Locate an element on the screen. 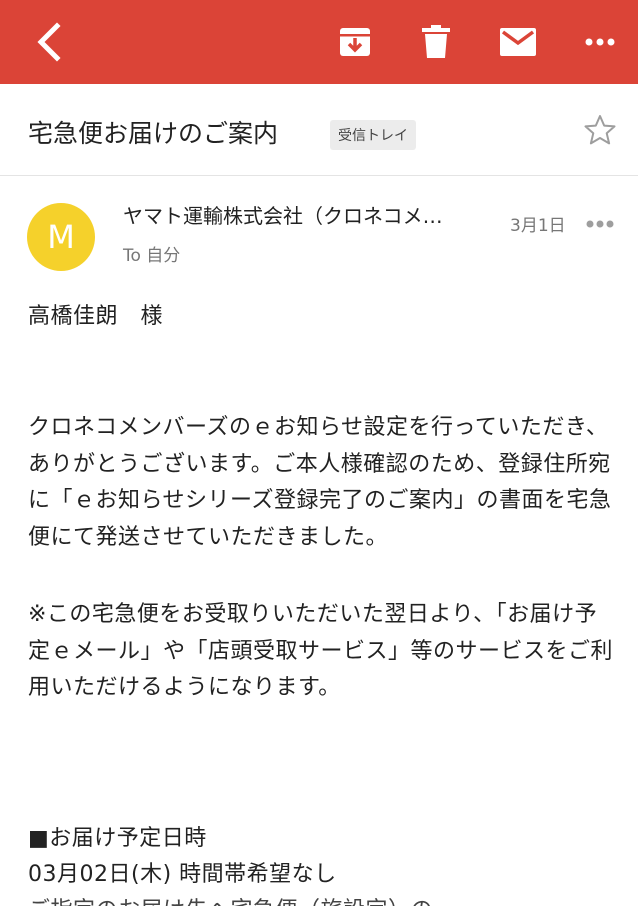 The height and width of the screenshot is (906, 638). more-options-button is located at coordinates (600, 42).